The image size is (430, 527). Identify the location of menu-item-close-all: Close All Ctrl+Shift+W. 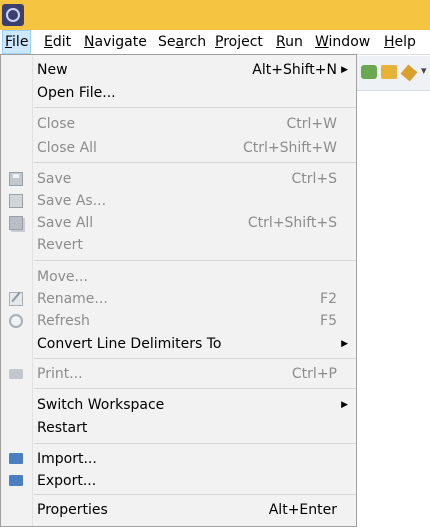
(178, 148).